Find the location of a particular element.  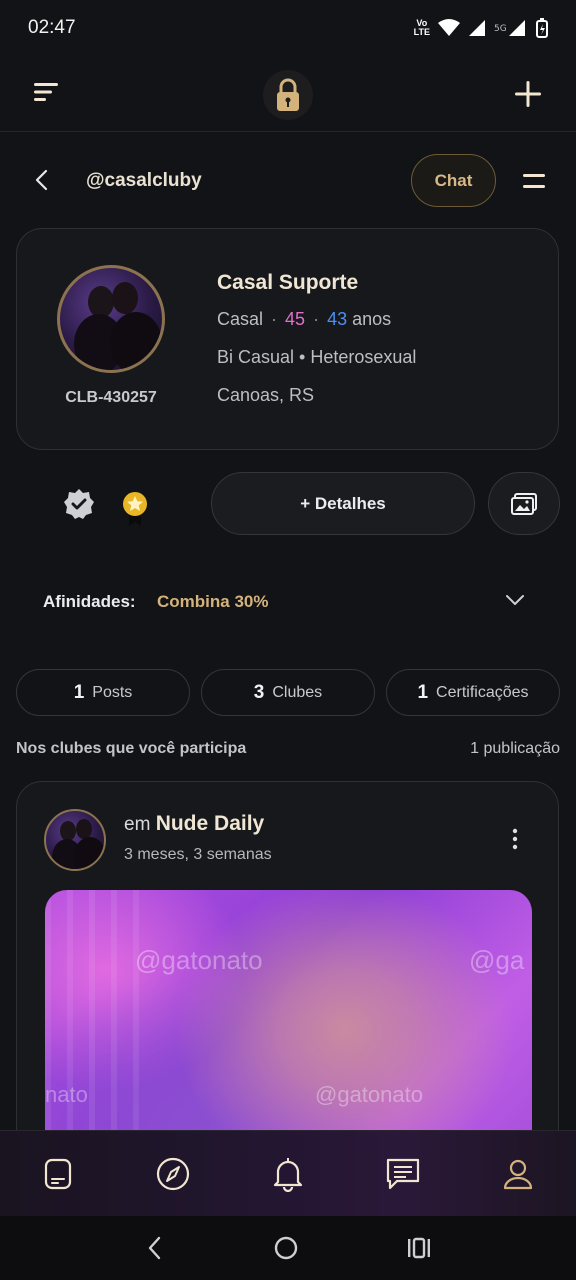

nav-explore is located at coordinates (172, 1173).